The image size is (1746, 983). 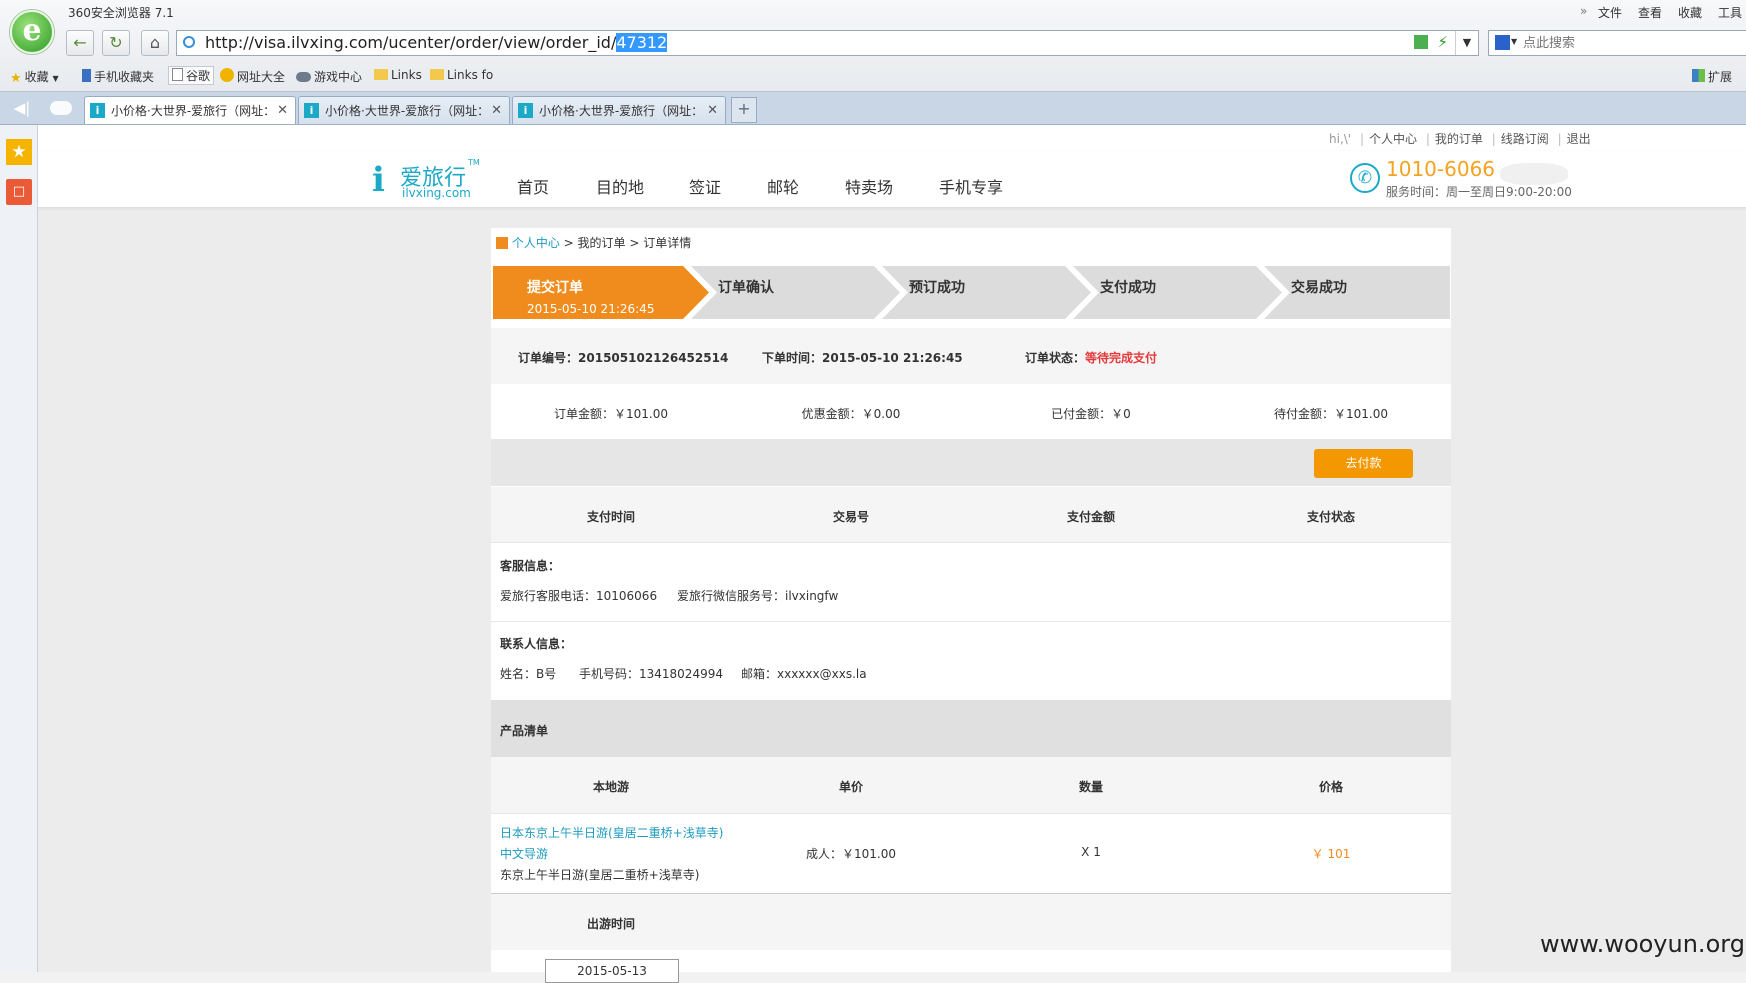 I want to click on cs-phone: 爱旅行客服电话：10106066, so click(x=579, y=596).